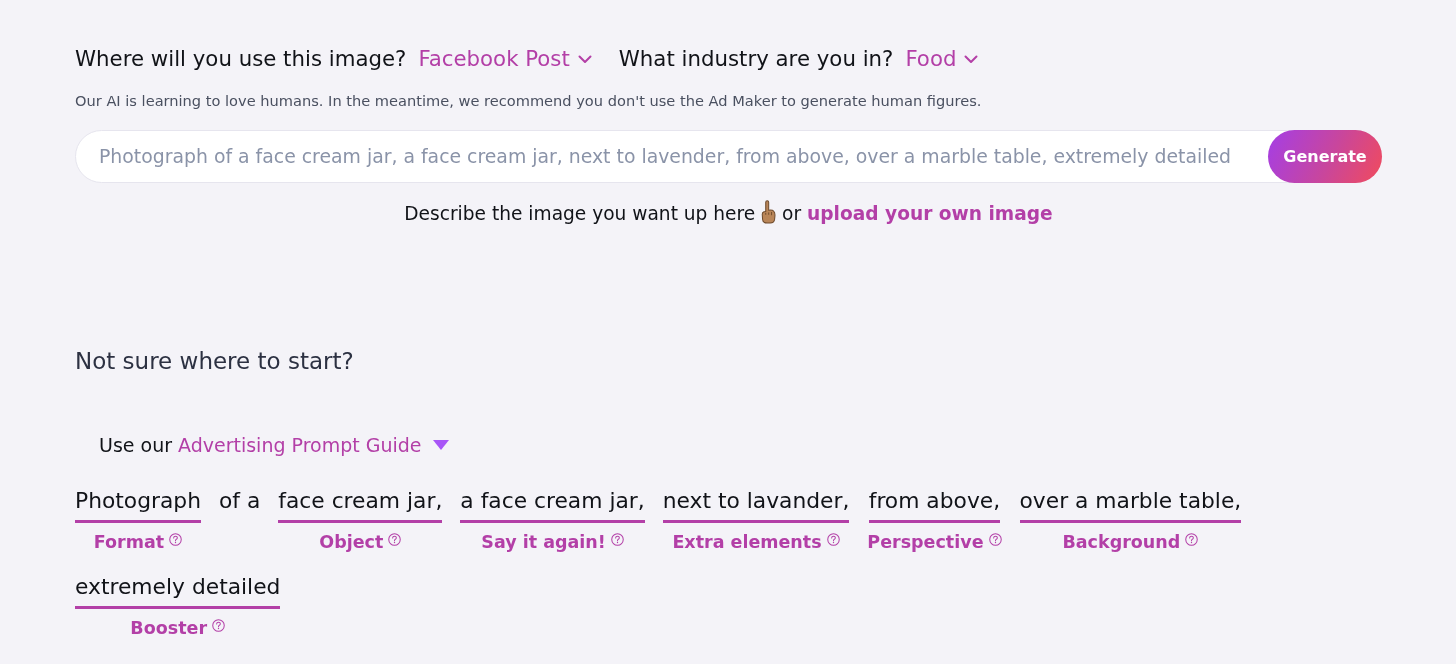 This screenshot has width=1456, height=664. What do you see at coordinates (241, 59) in the screenshot?
I see `question-label: Where will you use this image?` at bounding box center [241, 59].